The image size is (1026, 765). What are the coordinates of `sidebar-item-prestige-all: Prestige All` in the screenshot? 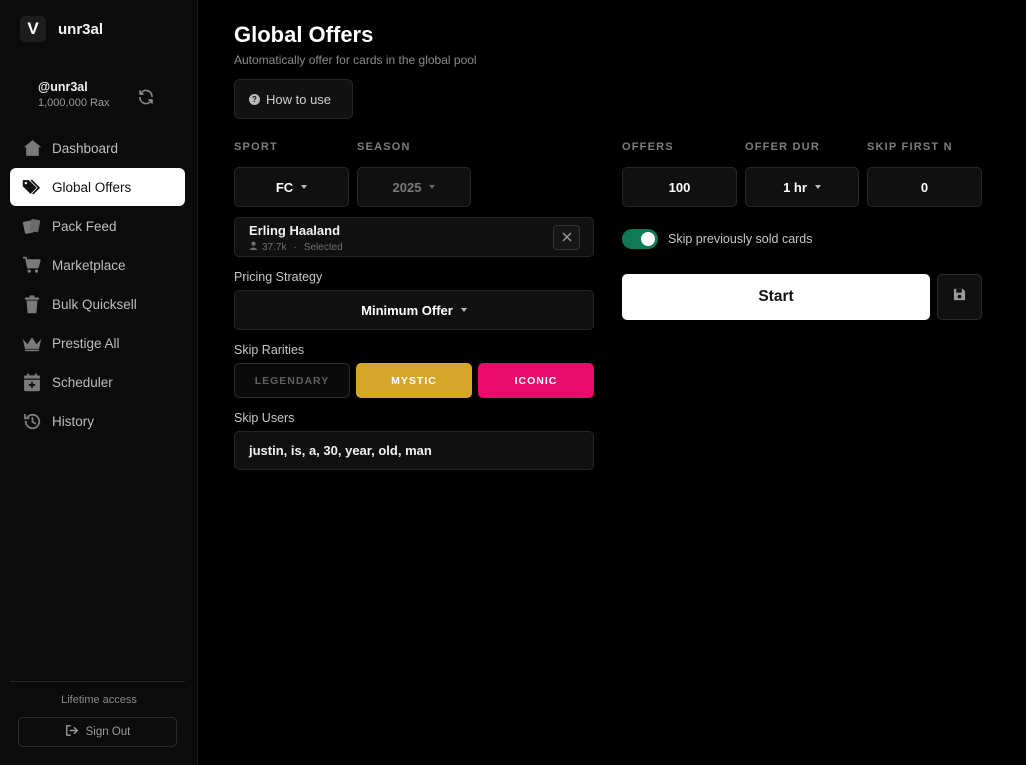 It's located at (97, 343).